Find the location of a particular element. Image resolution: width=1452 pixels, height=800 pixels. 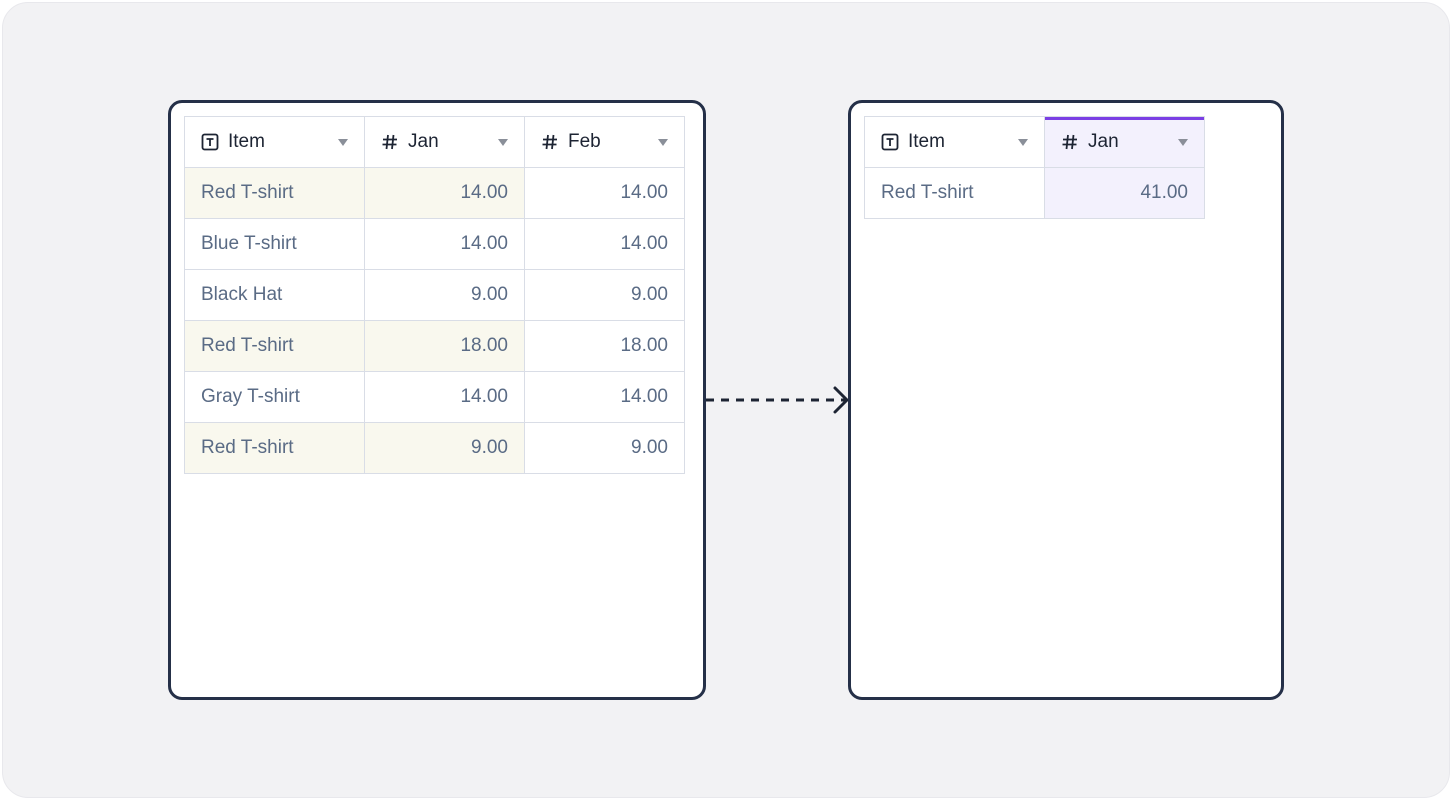

table-row: Red T-shirt 14.00 14.00 is located at coordinates (434, 193).